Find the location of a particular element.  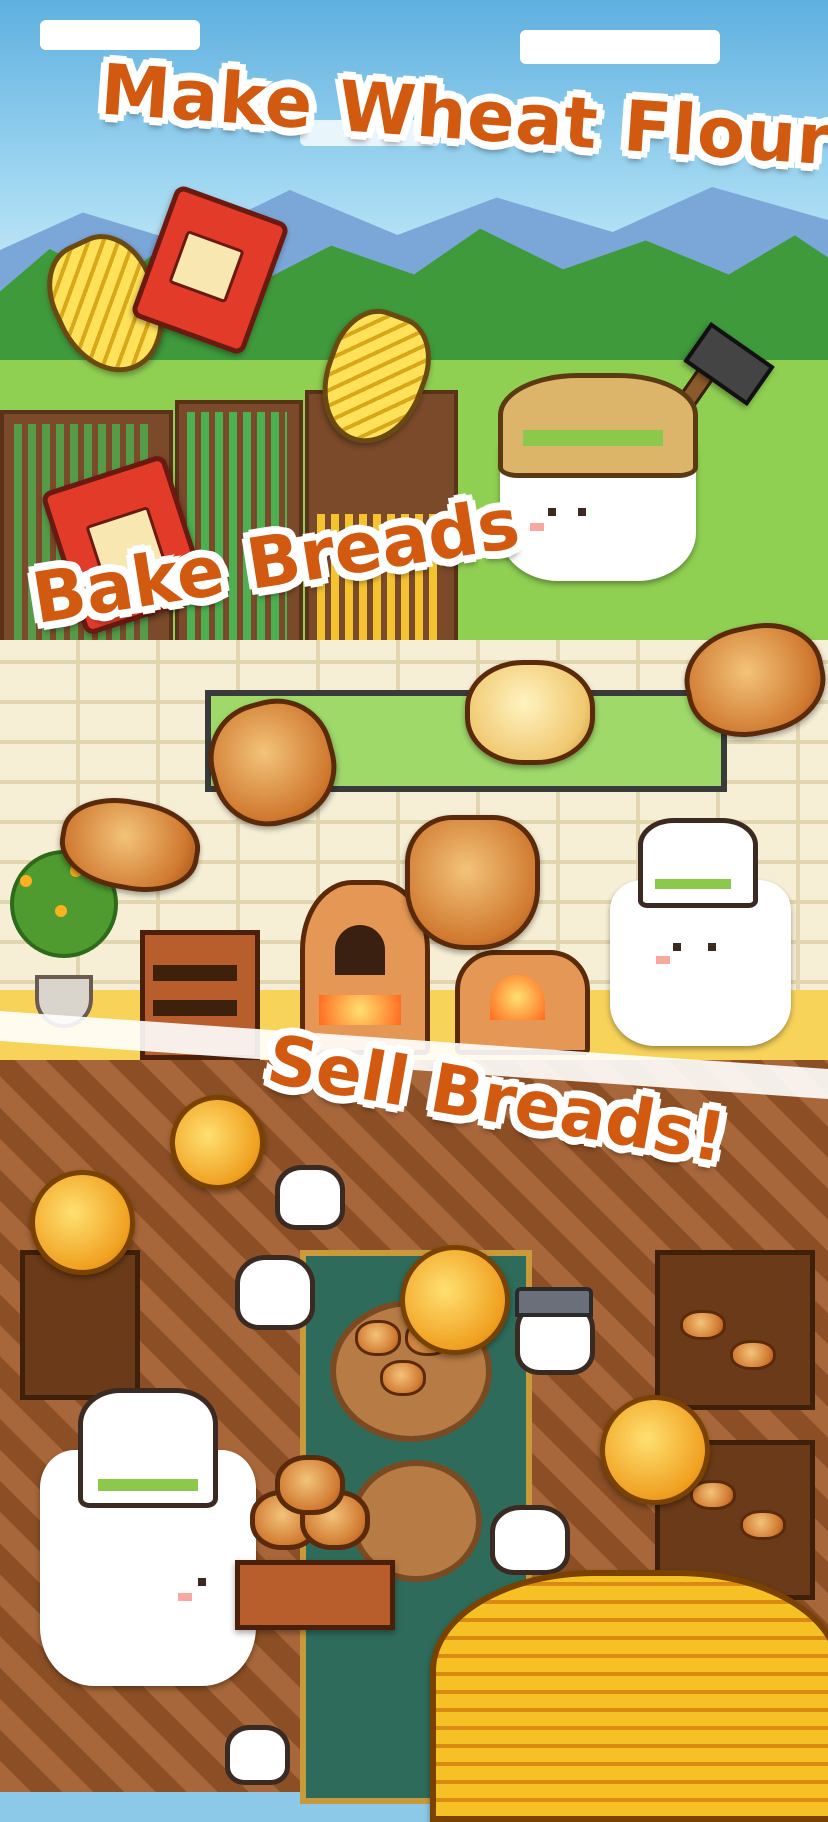

bread-shelf is located at coordinates (735, 1330).